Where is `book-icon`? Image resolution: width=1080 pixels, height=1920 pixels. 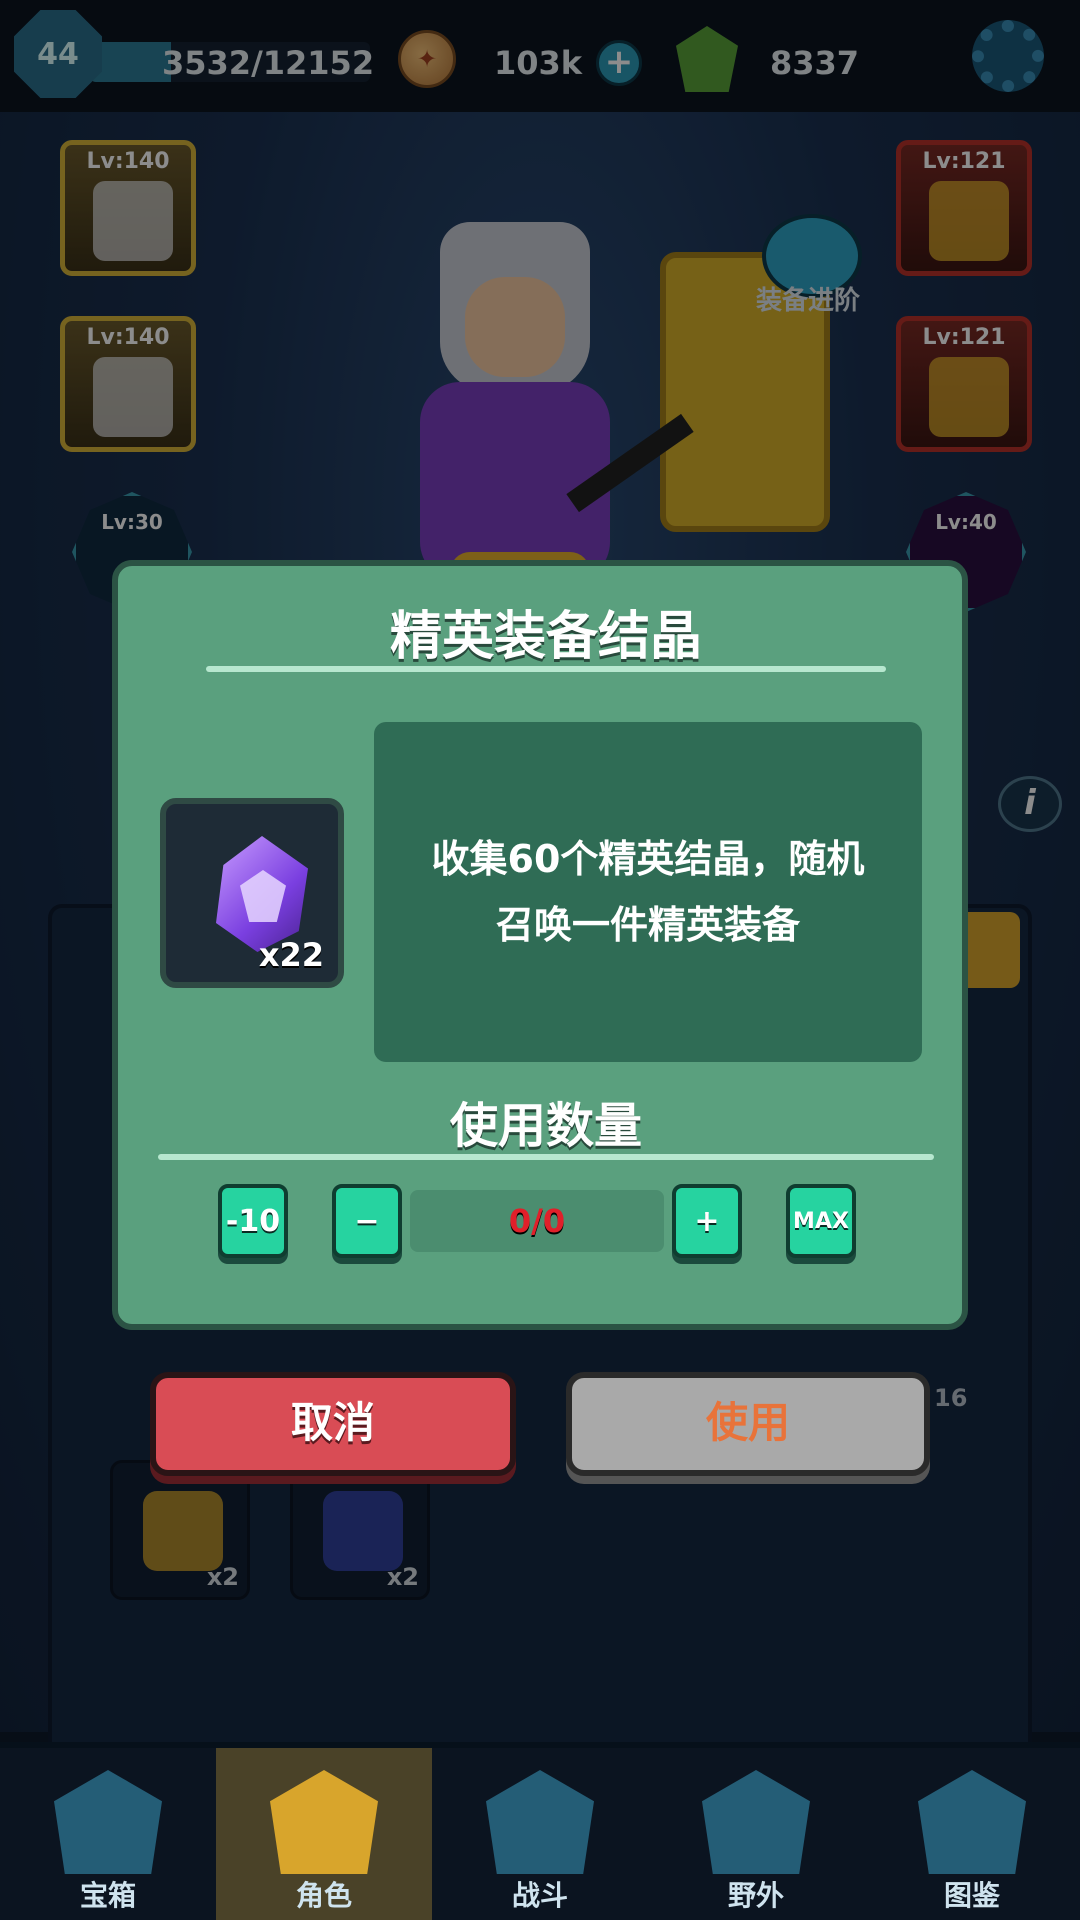 book-icon is located at coordinates (972, 1822).